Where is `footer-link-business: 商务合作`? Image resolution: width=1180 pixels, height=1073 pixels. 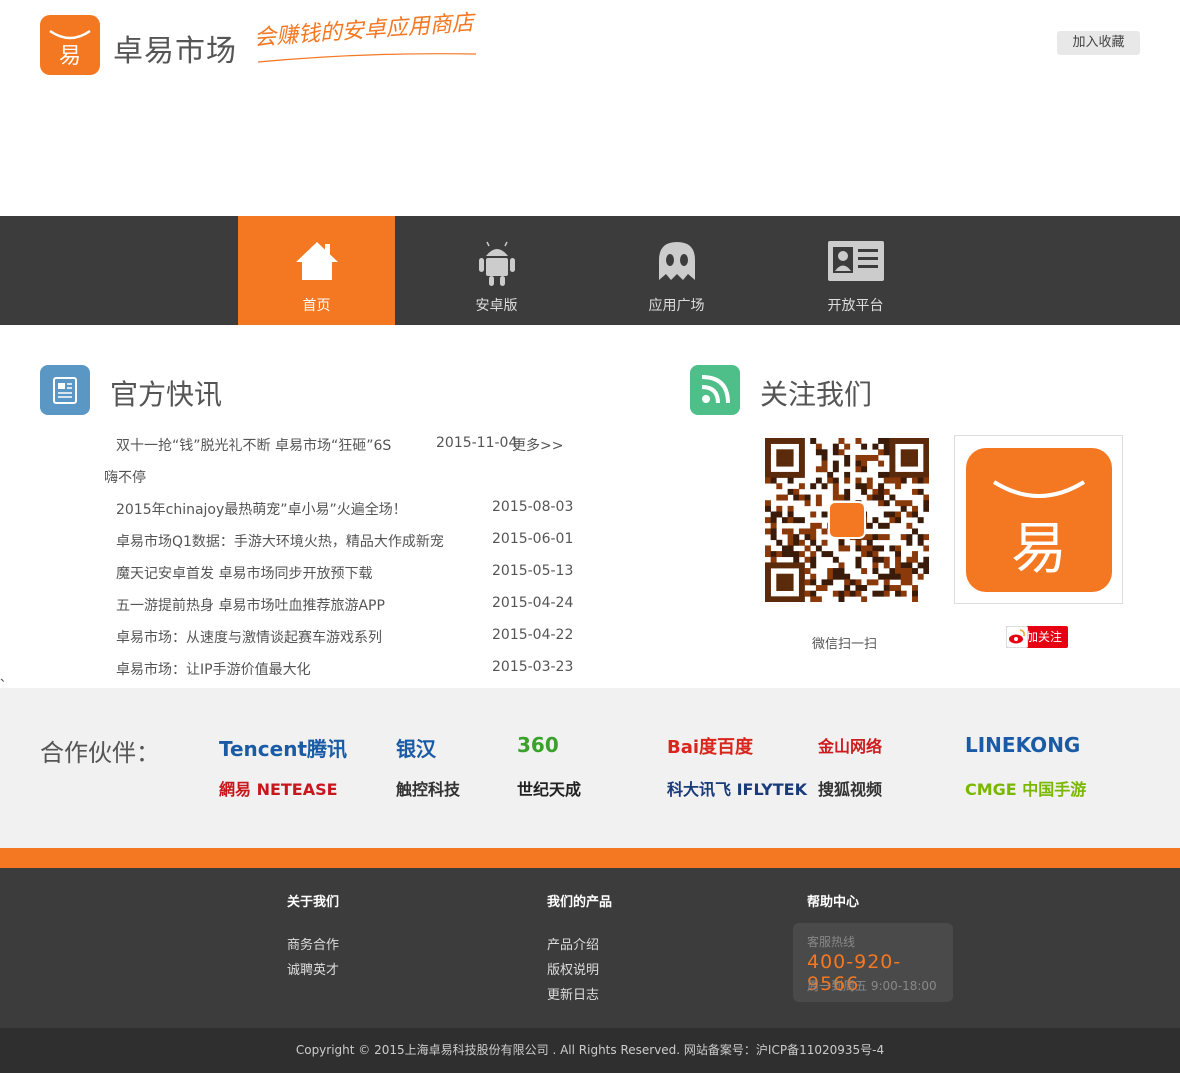
footer-link-business: 商务合作 is located at coordinates (313, 943).